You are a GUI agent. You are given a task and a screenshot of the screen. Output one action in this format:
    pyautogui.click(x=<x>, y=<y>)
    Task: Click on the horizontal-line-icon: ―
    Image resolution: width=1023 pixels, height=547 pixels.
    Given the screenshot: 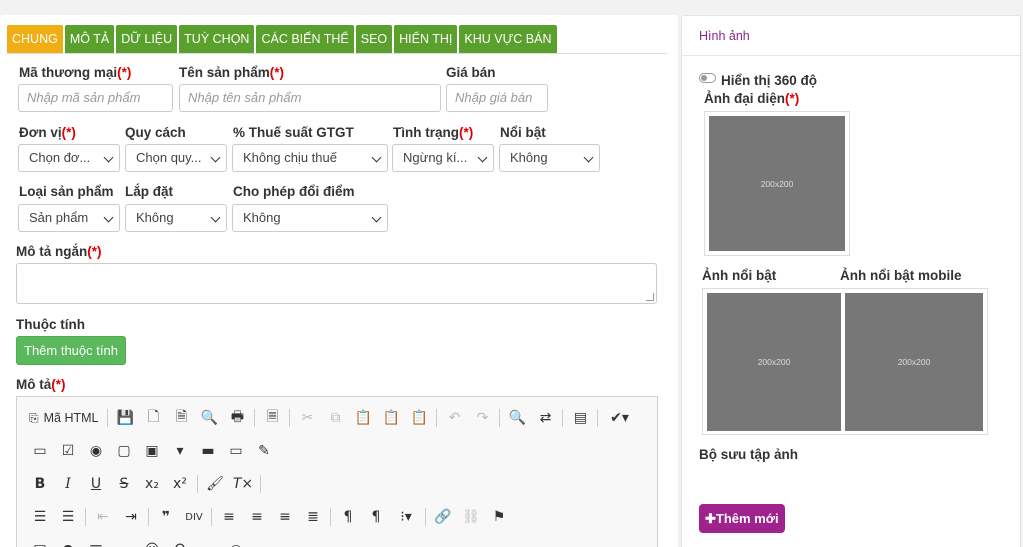 What is the action you would take?
    pyautogui.click(x=124, y=543)
    